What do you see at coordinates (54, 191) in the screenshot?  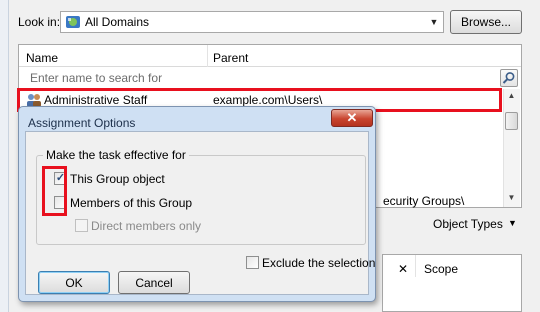 I see `highlight-box-checkboxes` at bounding box center [54, 191].